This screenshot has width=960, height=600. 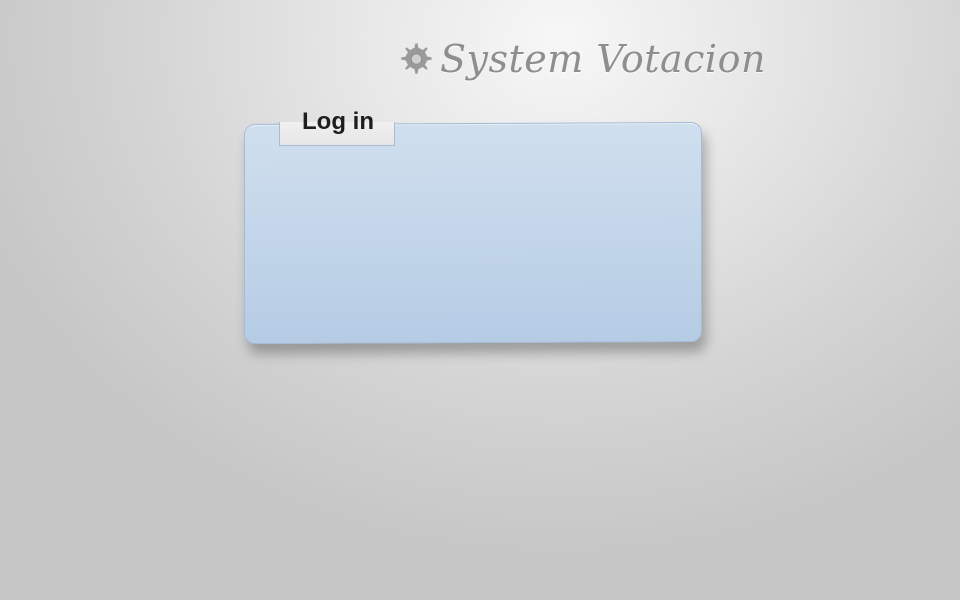 I want to click on app-brand: System Votacion, so click(x=581, y=59).